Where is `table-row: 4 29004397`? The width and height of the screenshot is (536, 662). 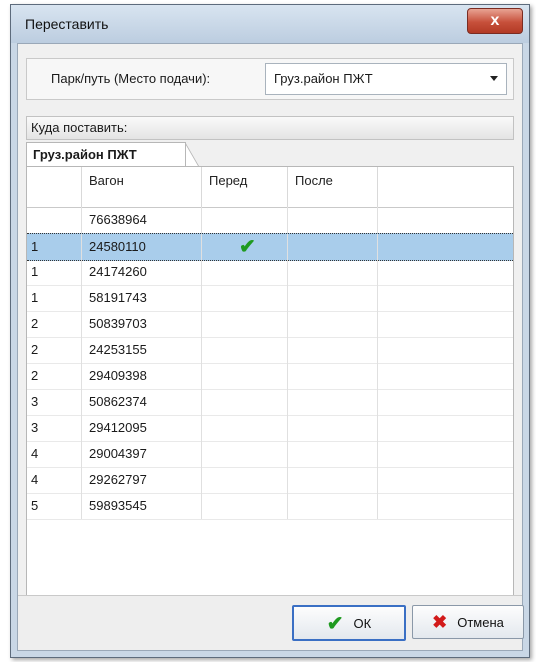 table-row: 4 29004397 is located at coordinates (270, 454).